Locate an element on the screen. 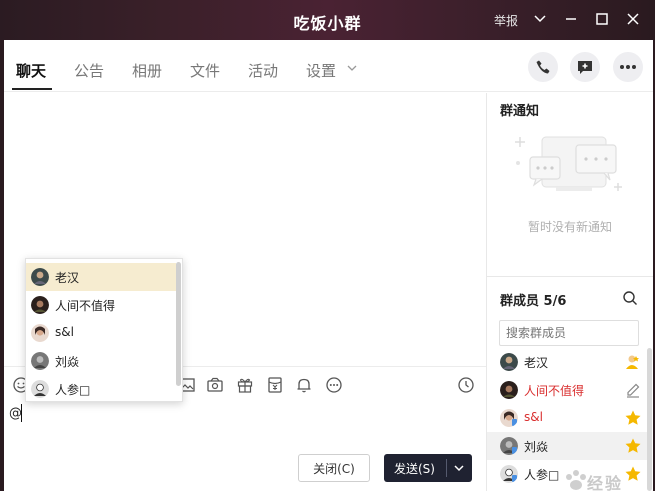 This screenshot has width=655, height=491. tab-settings: 设置 is located at coordinates (321, 70).